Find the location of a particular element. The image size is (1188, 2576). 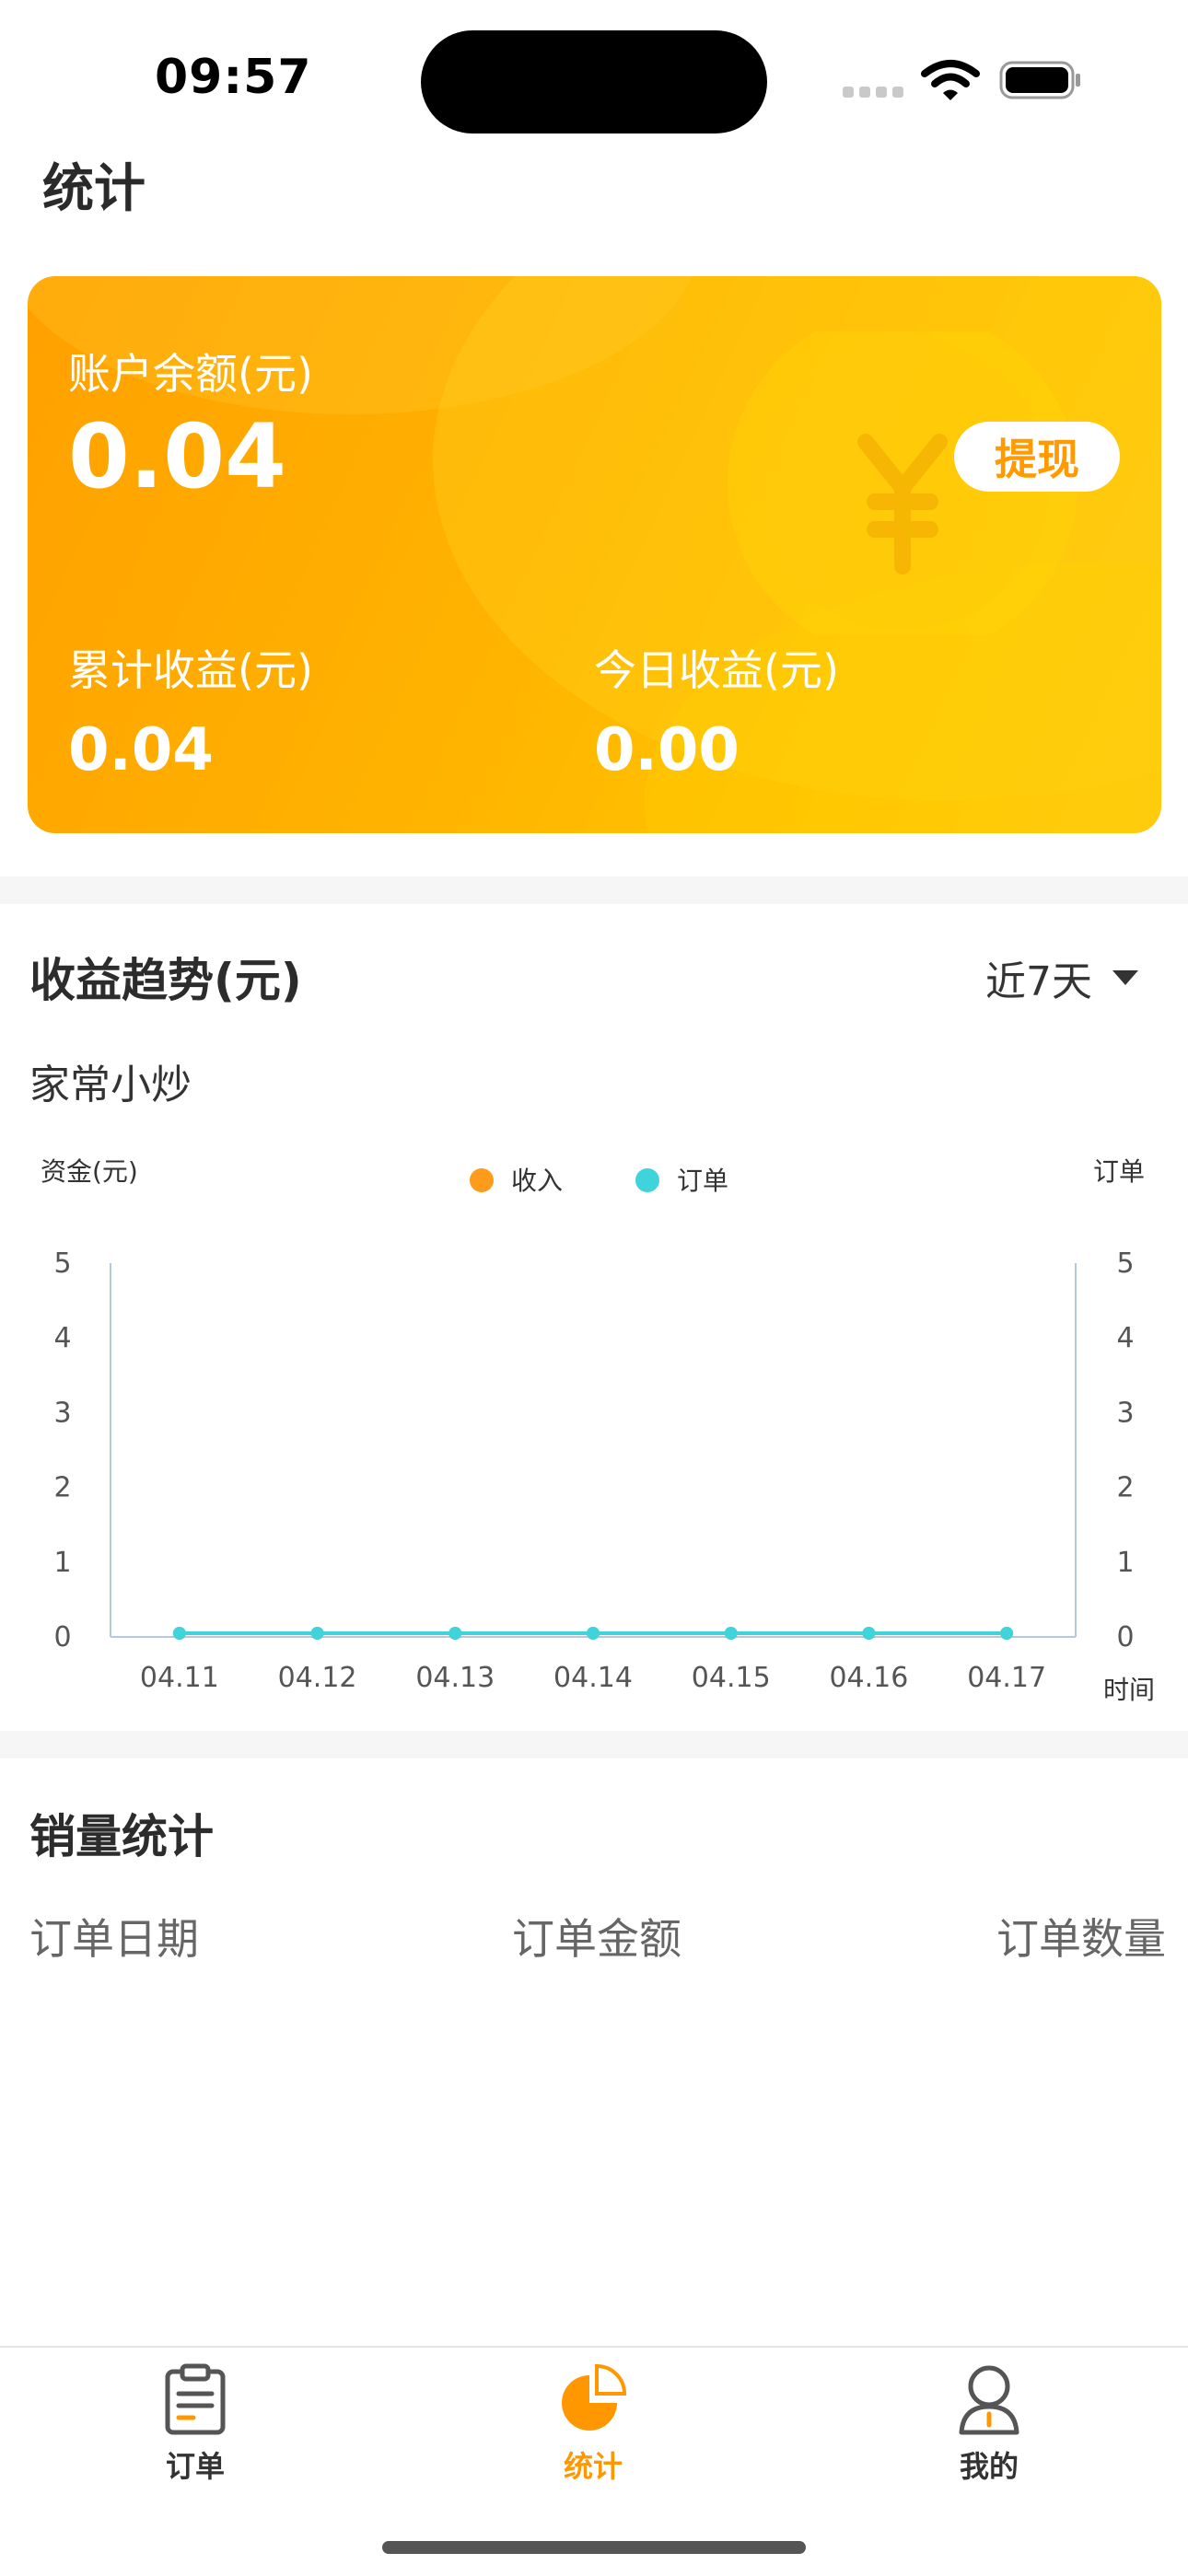

range-dropdown: 近7天 is located at coordinates (1061, 977).